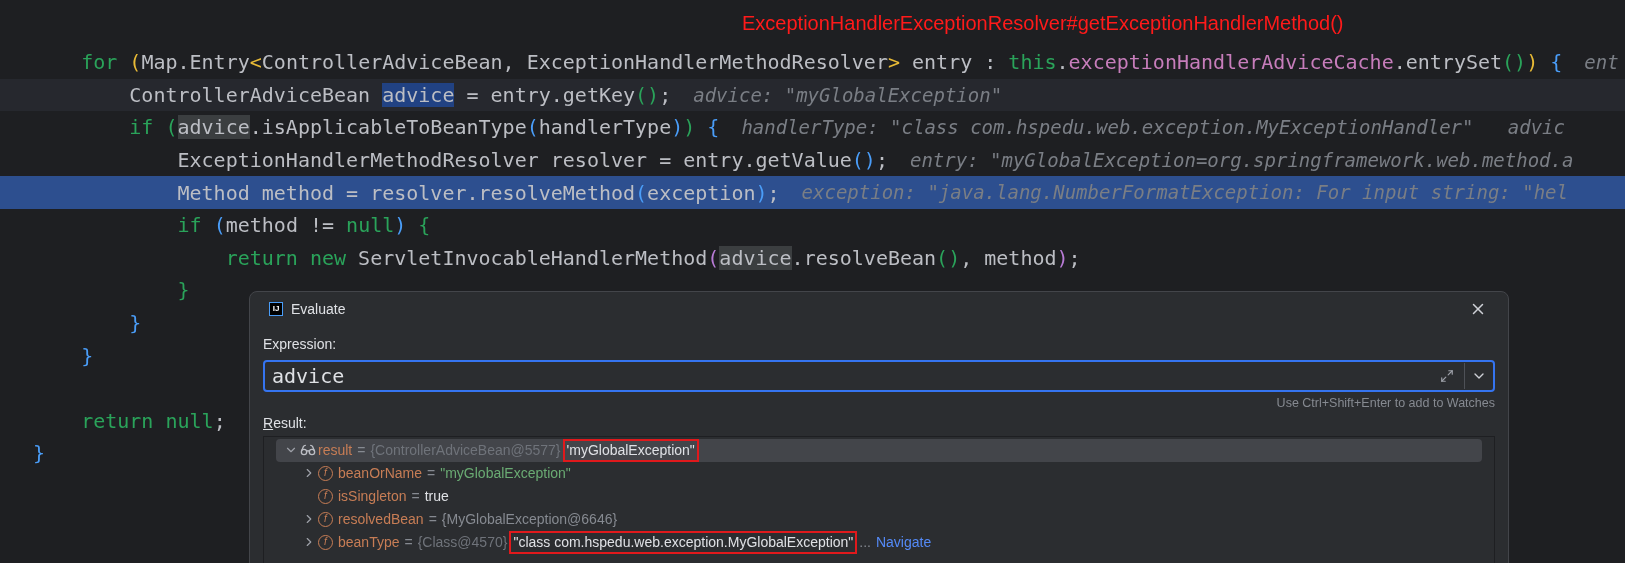 This screenshot has width=1625, height=563. Describe the element at coordinates (879, 496) in the screenshot. I see `tree-row: f isSingleton = true` at that location.